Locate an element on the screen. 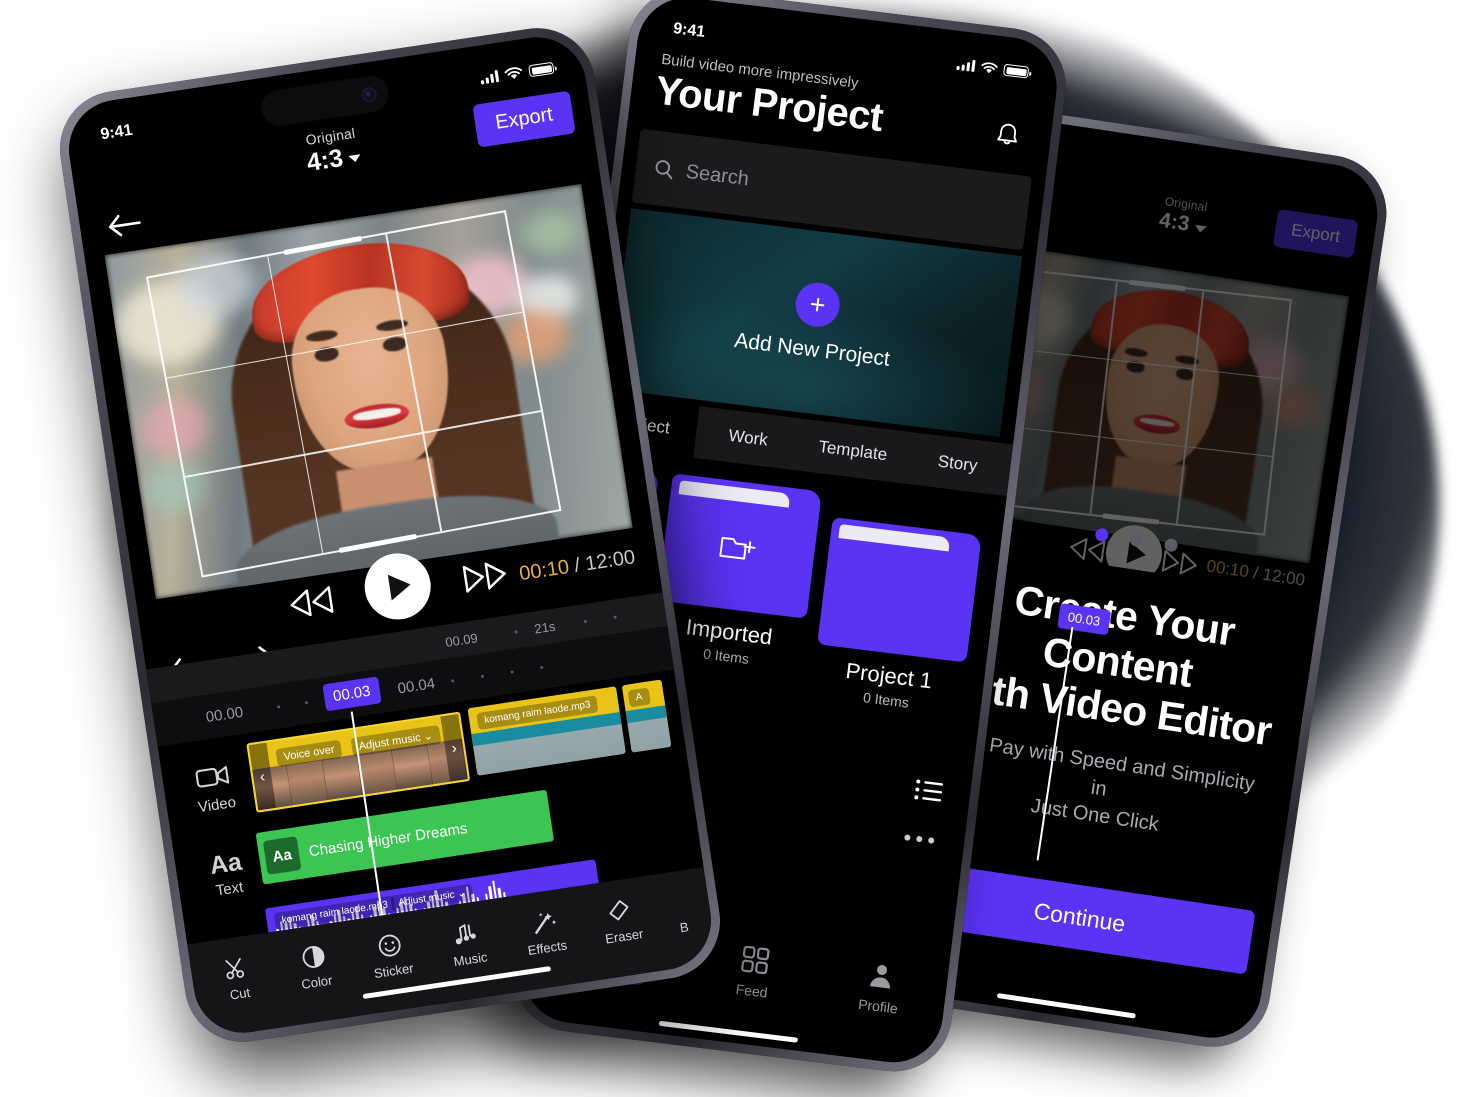 The width and height of the screenshot is (1463, 1097). back-arrow-icon is located at coordinates (124, 224).